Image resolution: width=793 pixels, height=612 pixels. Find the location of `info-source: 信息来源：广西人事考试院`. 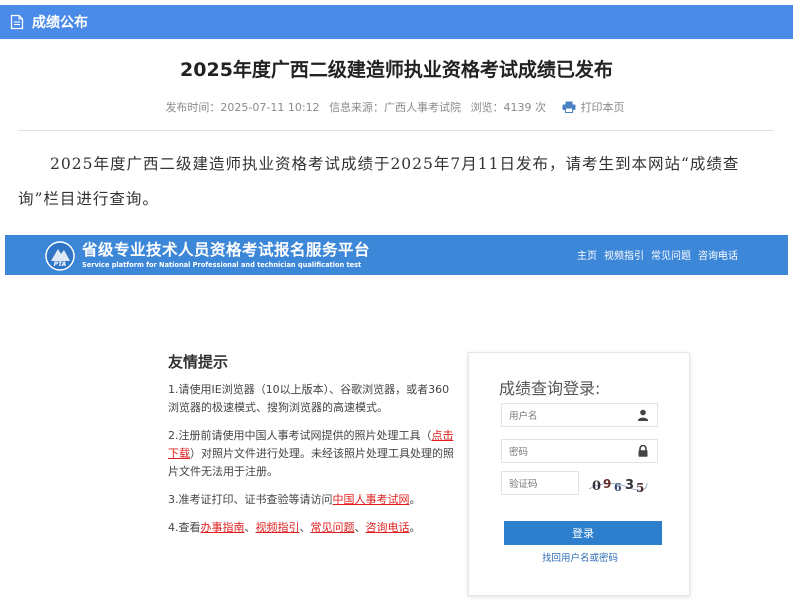

info-source: 信息来源：广西人事考试院 is located at coordinates (395, 107).